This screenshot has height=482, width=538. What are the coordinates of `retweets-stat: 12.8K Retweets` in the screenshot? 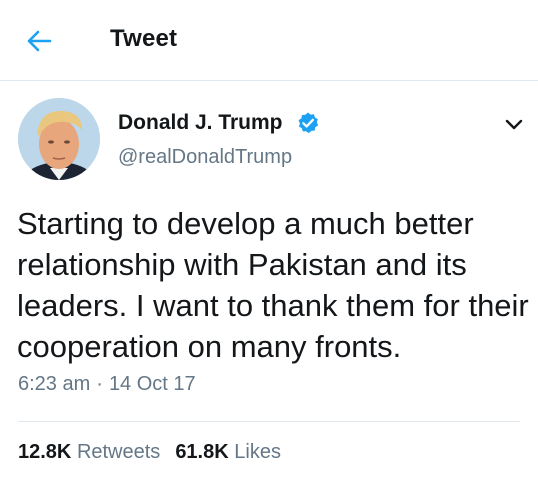 It's located at (89, 452).